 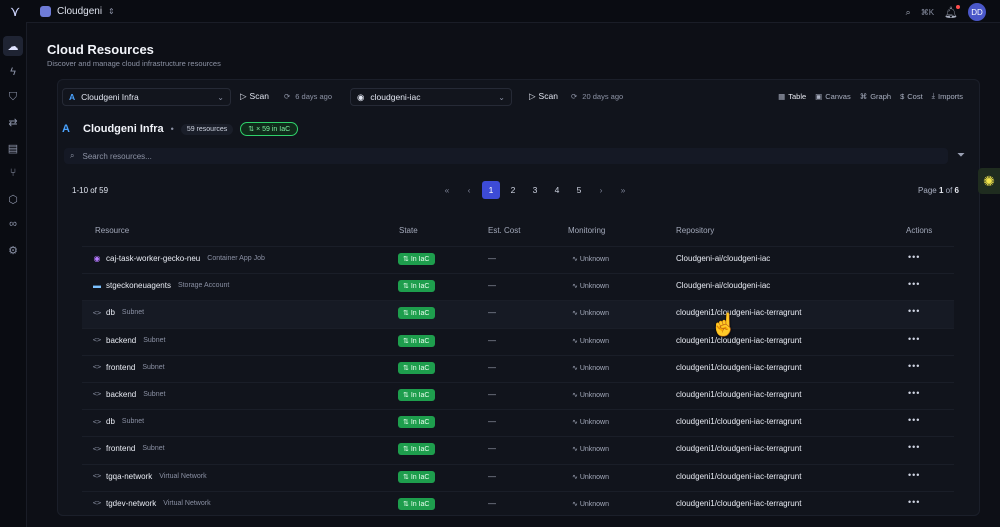 What do you see at coordinates (833, 96) in the screenshot?
I see `view-canvas: ▣ Canvas` at bounding box center [833, 96].